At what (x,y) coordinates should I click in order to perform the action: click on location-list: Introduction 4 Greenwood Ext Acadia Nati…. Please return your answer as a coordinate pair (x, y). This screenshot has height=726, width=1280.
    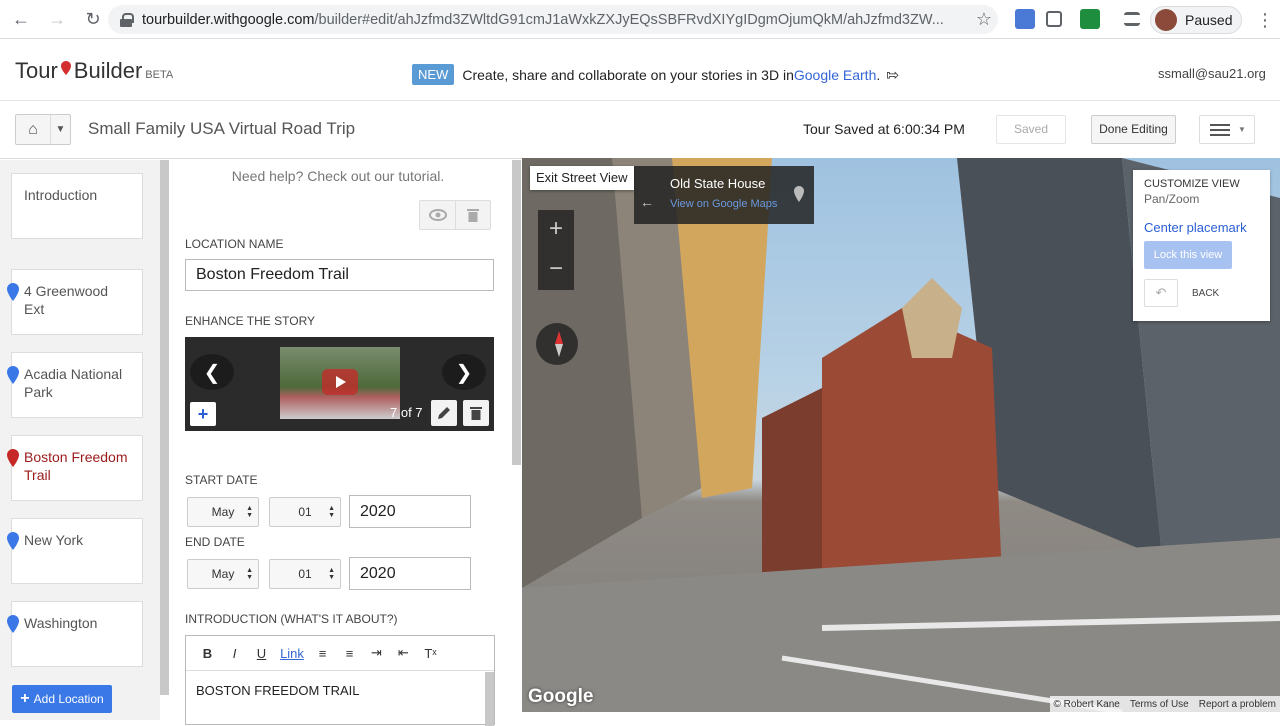
    Looking at the image, I should click on (80, 440).